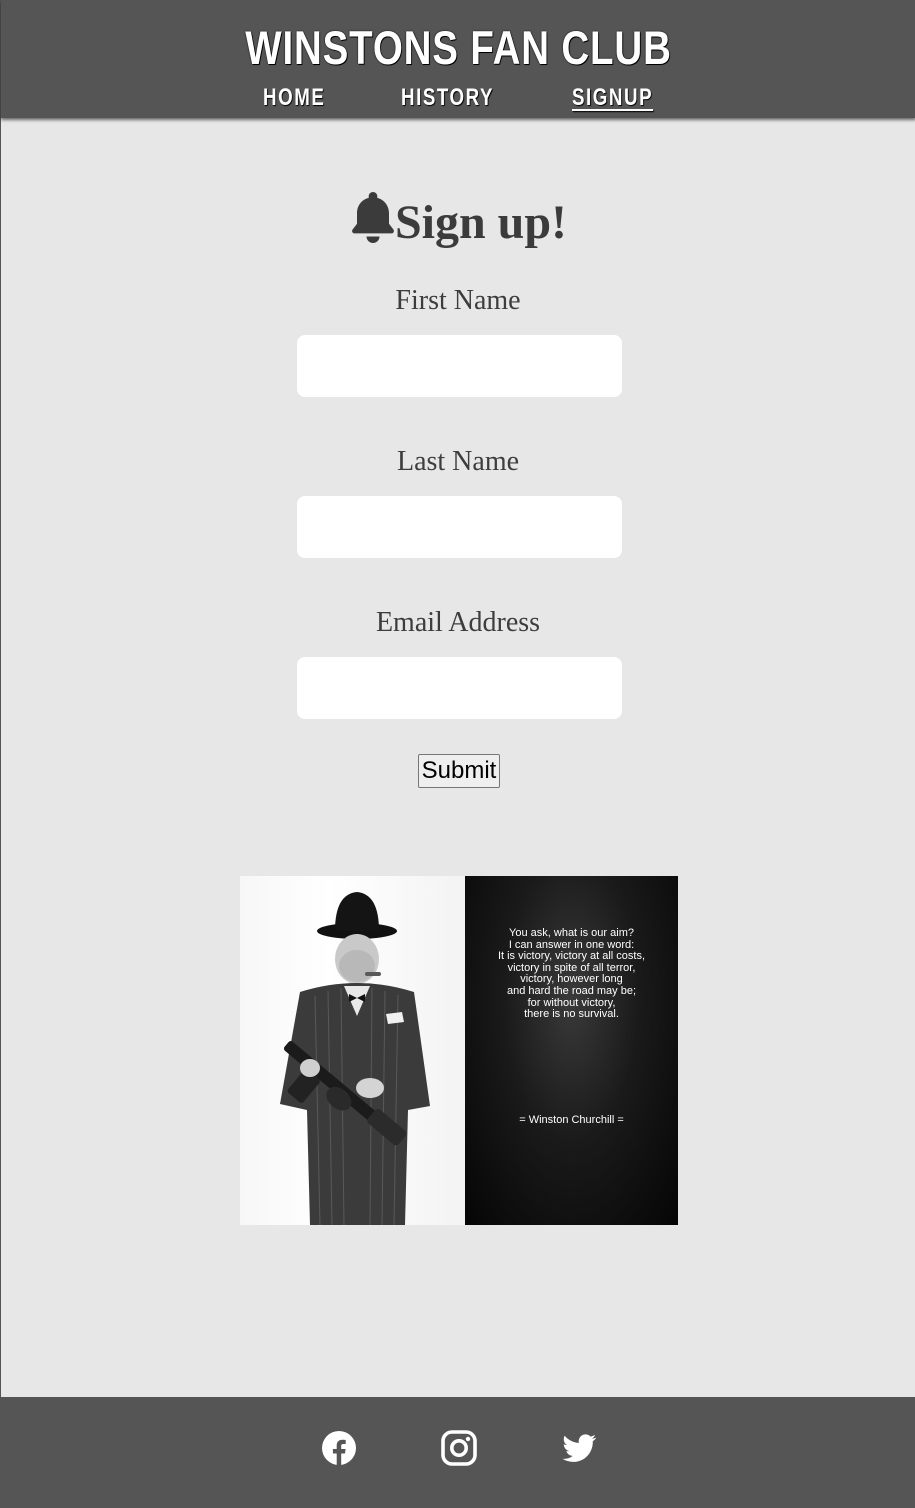  Describe the element at coordinates (459, 688) in the screenshot. I see `email-address-input` at that location.